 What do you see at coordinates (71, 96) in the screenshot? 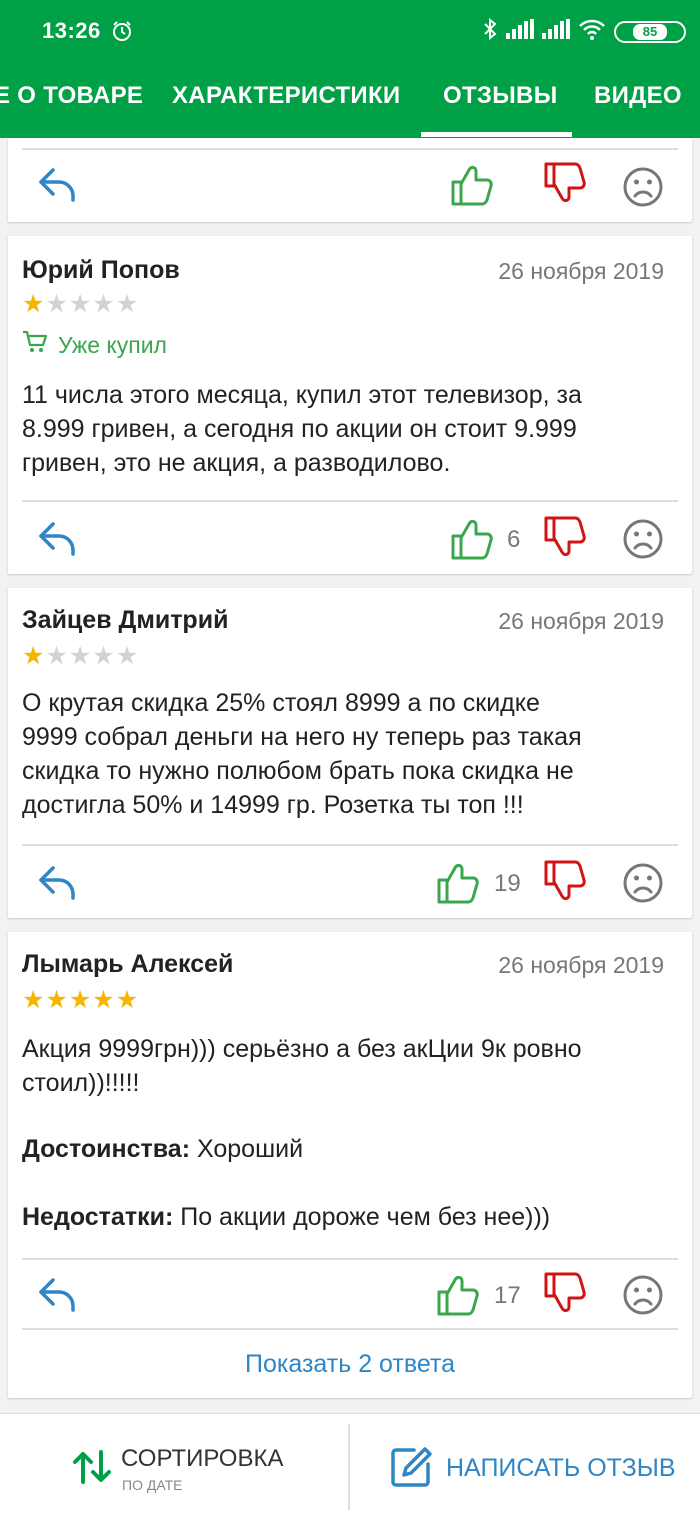
I see `tab-about: Е О ТОВАРЕ` at bounding box center [71, 96].